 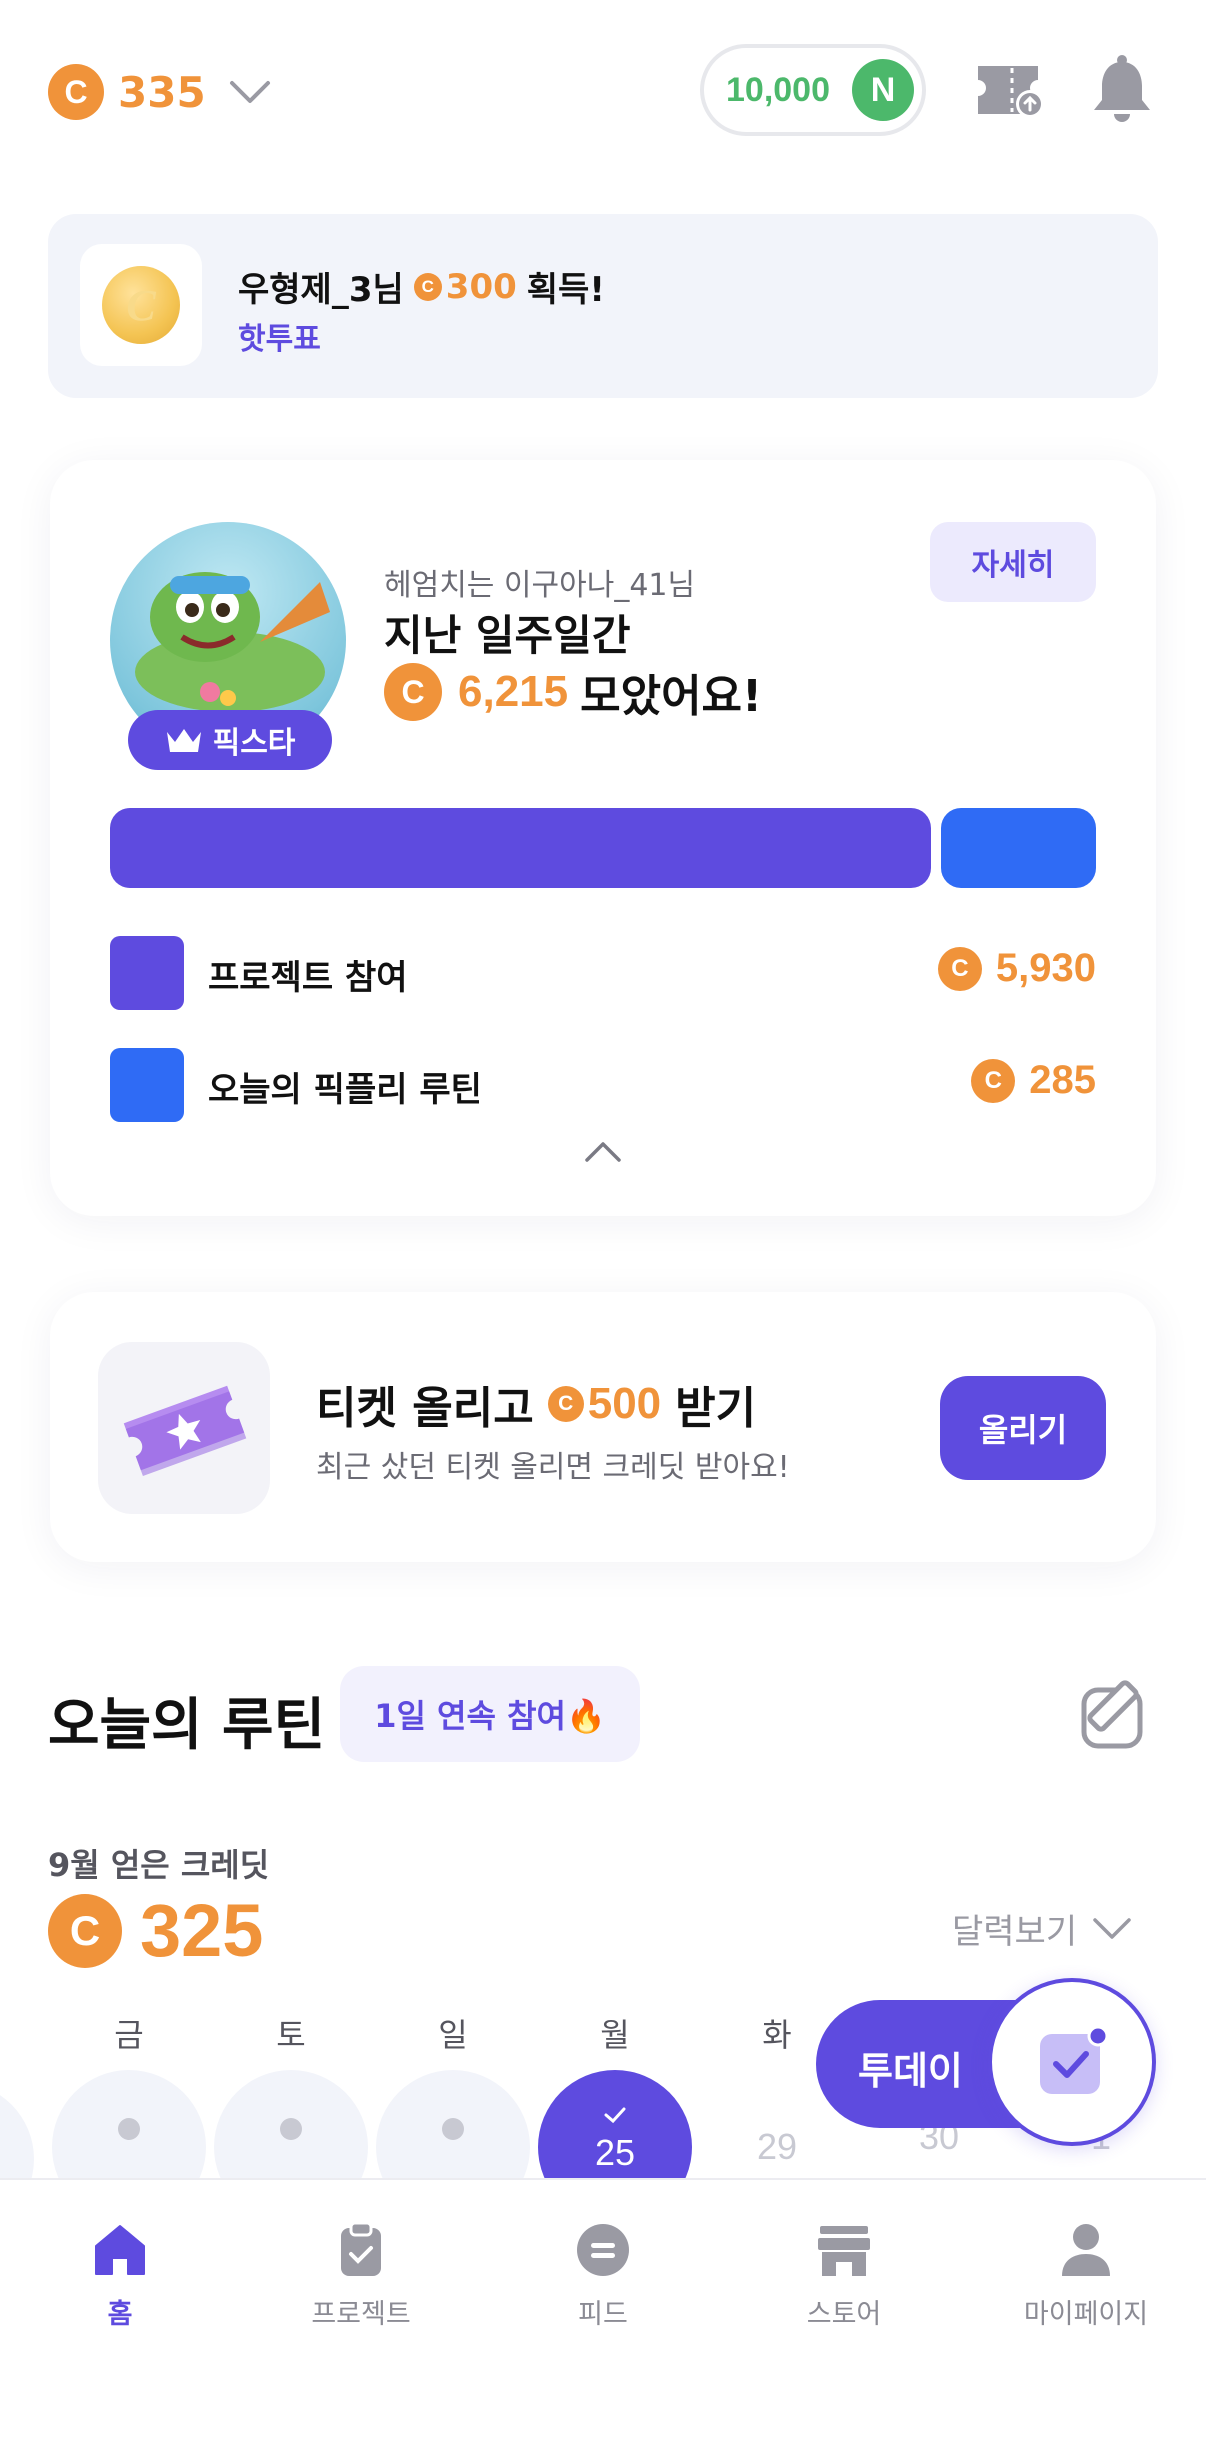 I want to click on reward-notice-banner: C 우형제_3님 C 300 획득! 핫투표, so click(x=603, y=306).